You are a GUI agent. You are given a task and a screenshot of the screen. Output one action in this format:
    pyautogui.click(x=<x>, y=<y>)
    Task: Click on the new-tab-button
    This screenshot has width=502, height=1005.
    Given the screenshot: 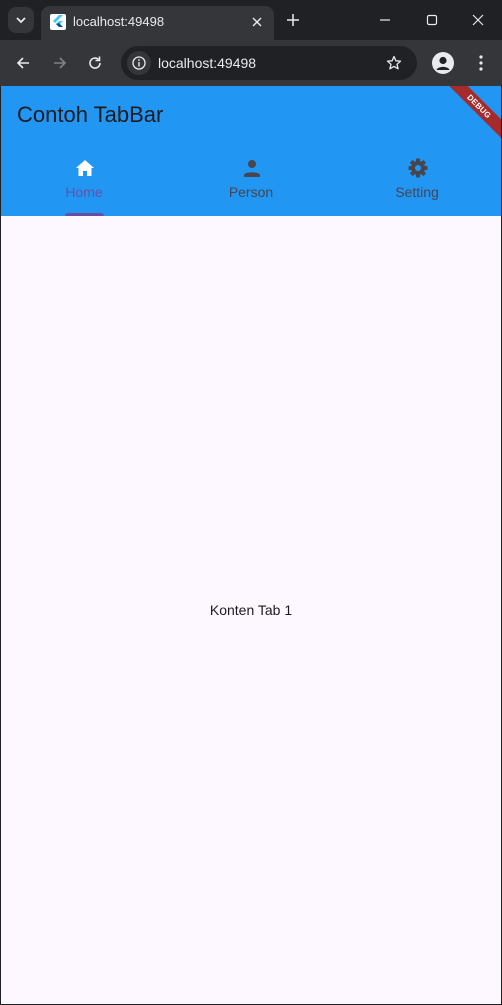 What is the action you would take?
    pyautogui.click(x=293, y=20)
    